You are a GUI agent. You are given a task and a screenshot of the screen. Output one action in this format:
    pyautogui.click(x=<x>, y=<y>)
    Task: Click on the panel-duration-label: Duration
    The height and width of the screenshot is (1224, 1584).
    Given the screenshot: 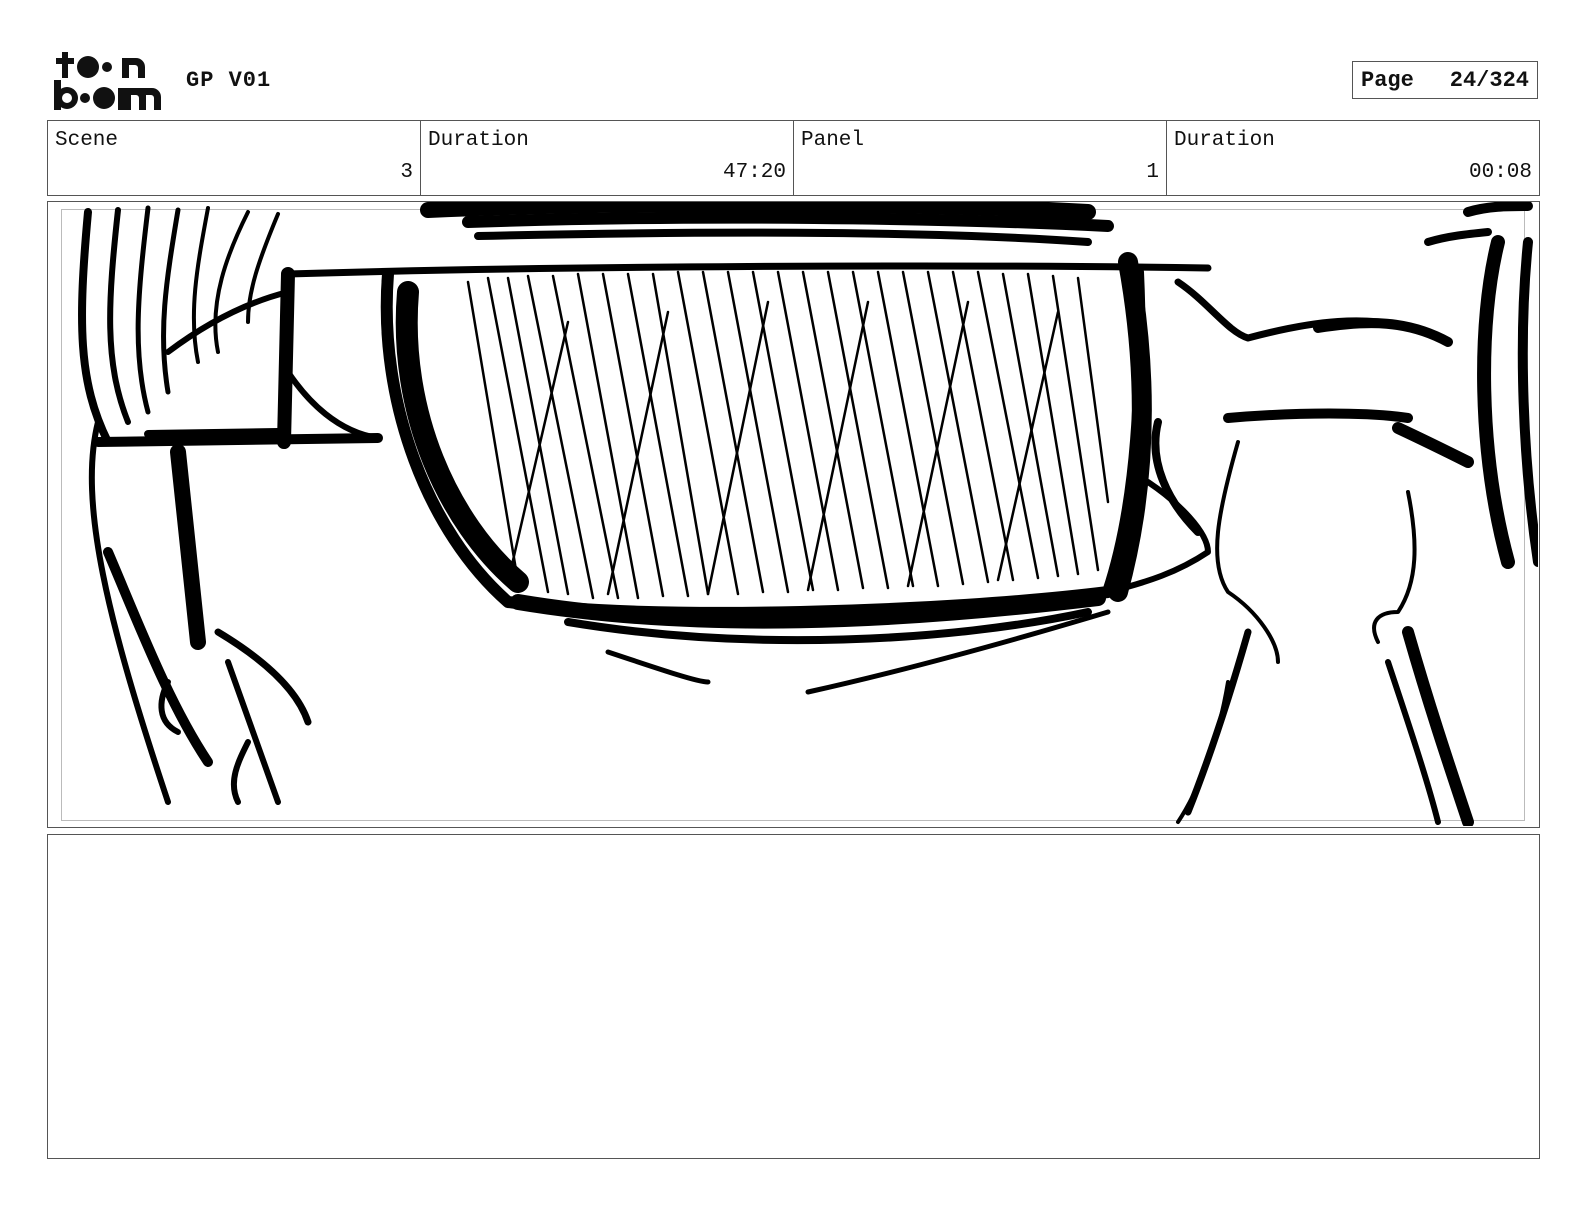 What is the action you would take?
    pyautogui.click(x=1224, y=140)
    